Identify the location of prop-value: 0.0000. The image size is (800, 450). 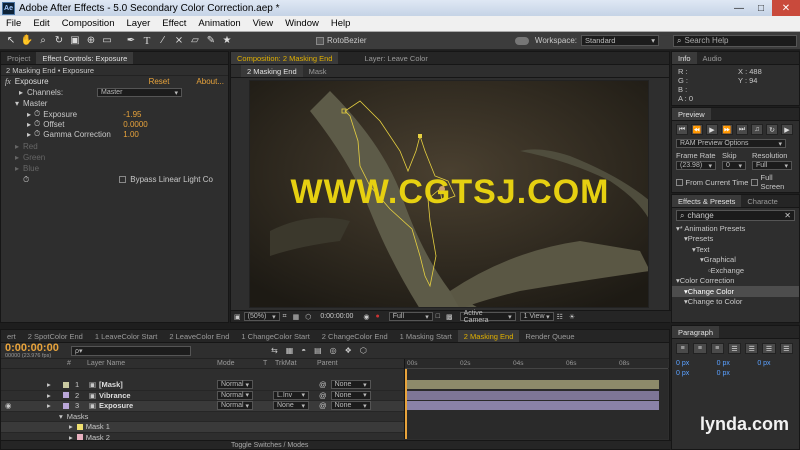
(135, 124).